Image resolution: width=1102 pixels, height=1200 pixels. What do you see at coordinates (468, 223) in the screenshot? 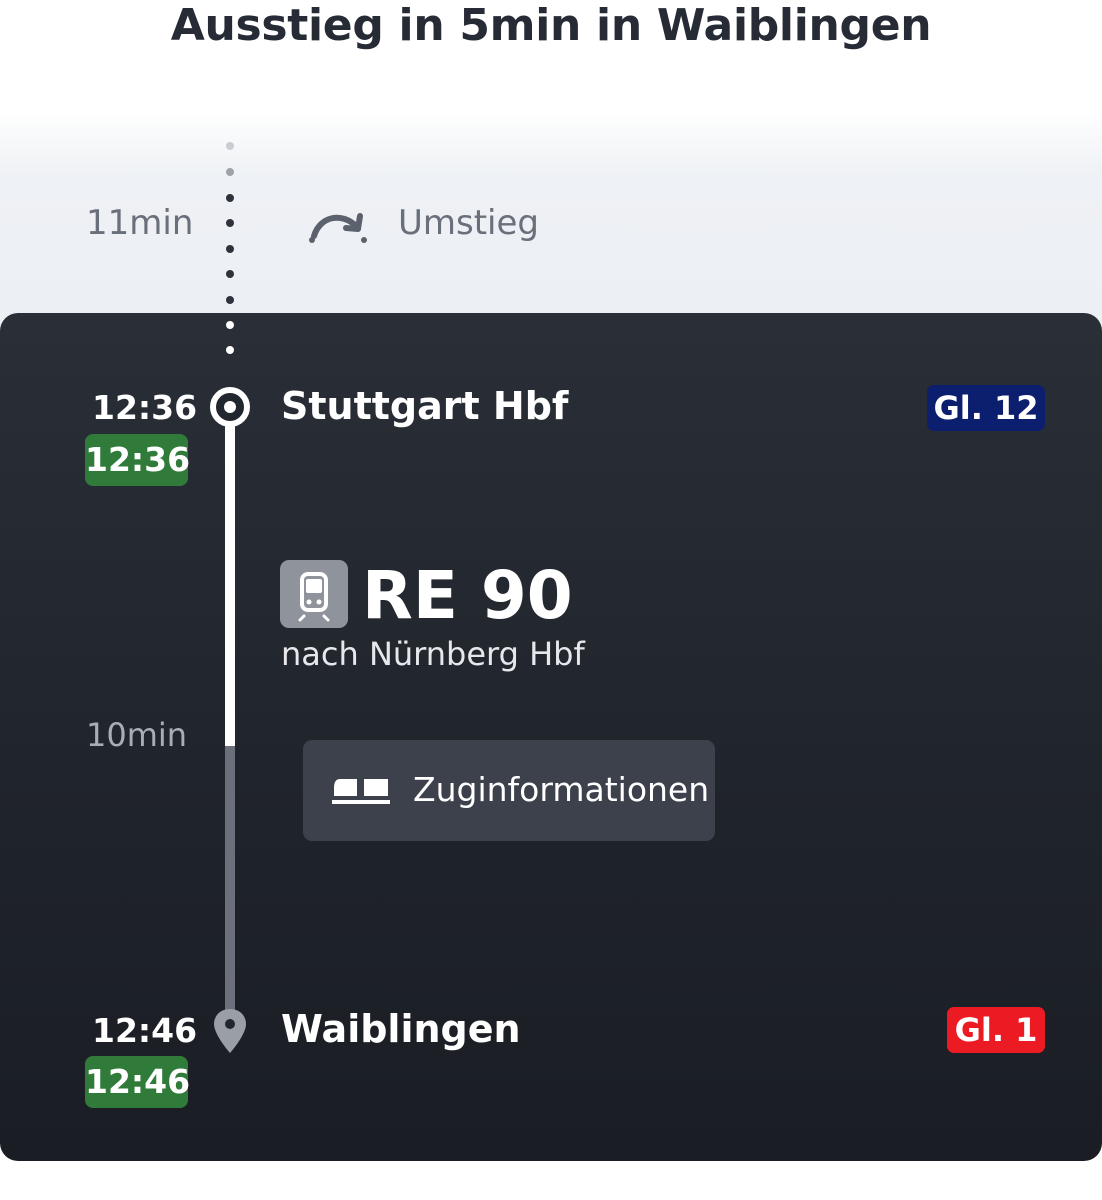
I see `transfer-label: Umstieg` at bounding box center [468, 223].